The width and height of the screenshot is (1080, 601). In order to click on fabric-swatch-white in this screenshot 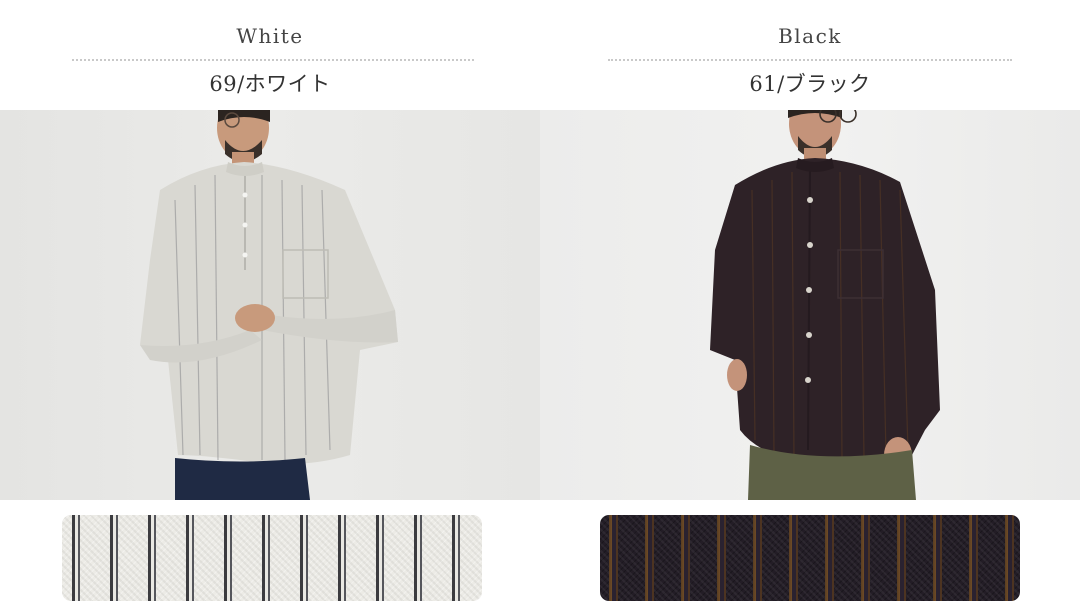, I will do `click(272, 558)`.